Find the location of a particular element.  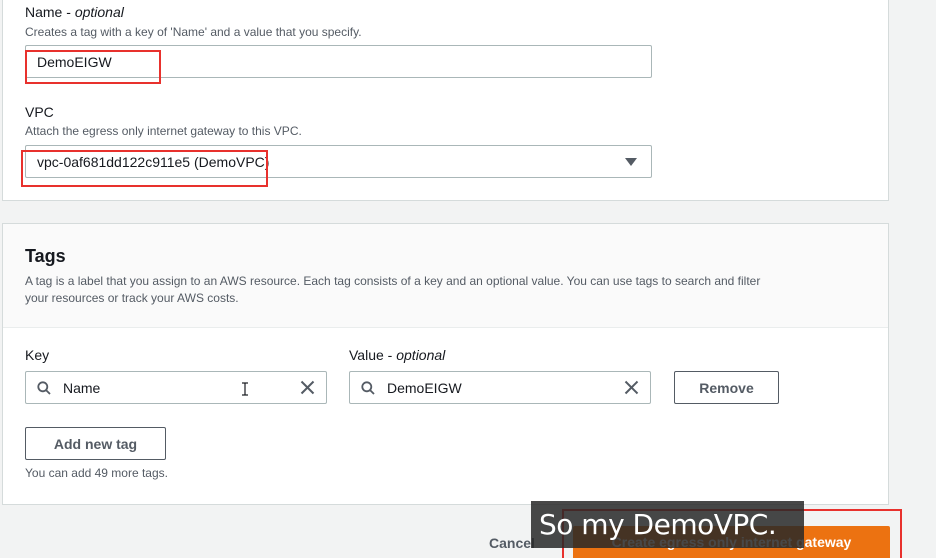

tag-value-input: DemoEIGW is located at coordinates (500, 387).